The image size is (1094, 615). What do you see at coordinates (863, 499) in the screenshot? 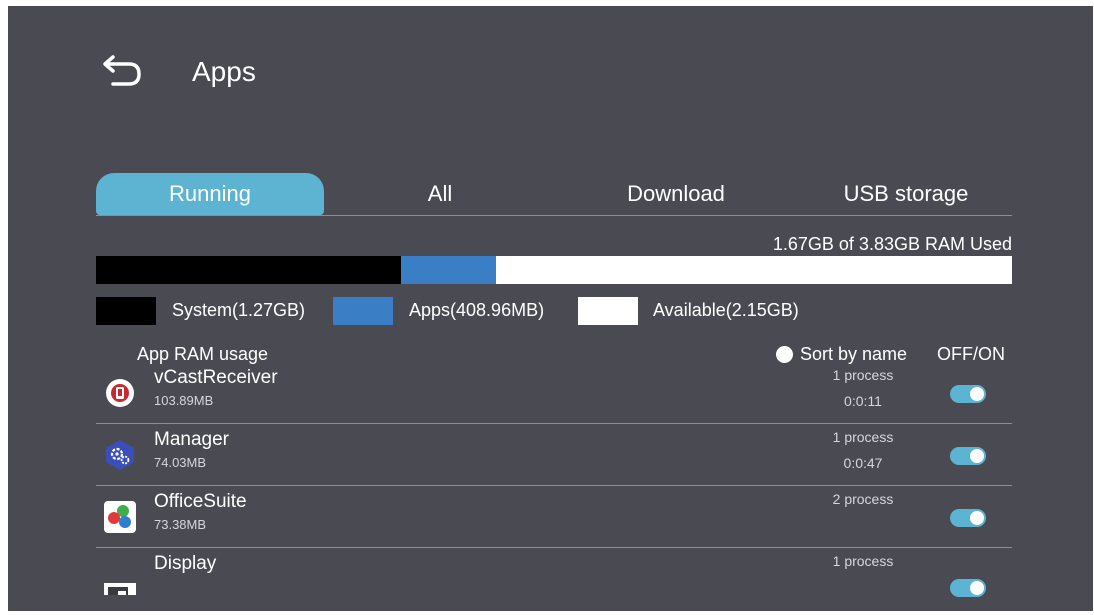
I see `app-process-count: 2 process` at bounding box center [863, 499].